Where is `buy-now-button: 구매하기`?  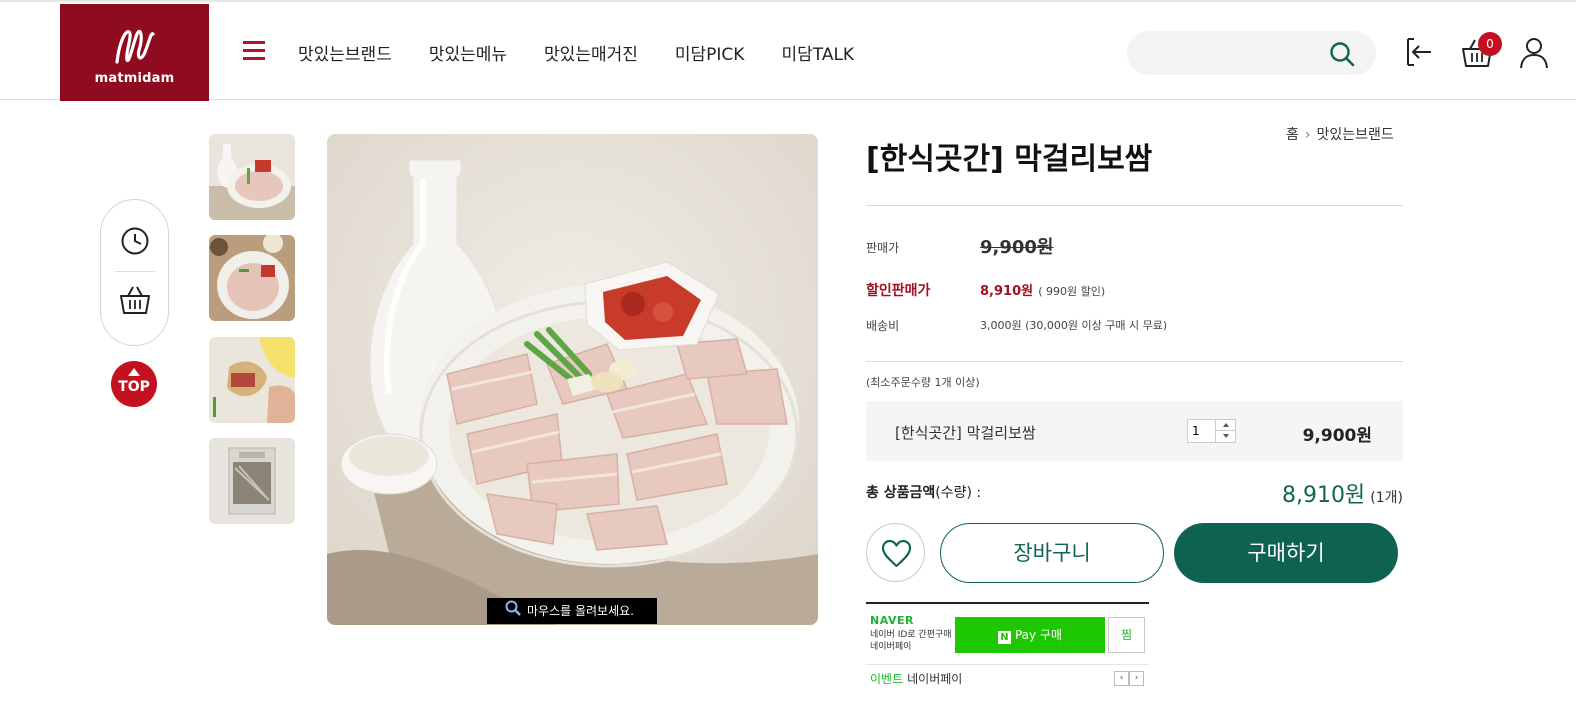 buy-now-button: 구매하기 is located at coordinates (1286, 553).